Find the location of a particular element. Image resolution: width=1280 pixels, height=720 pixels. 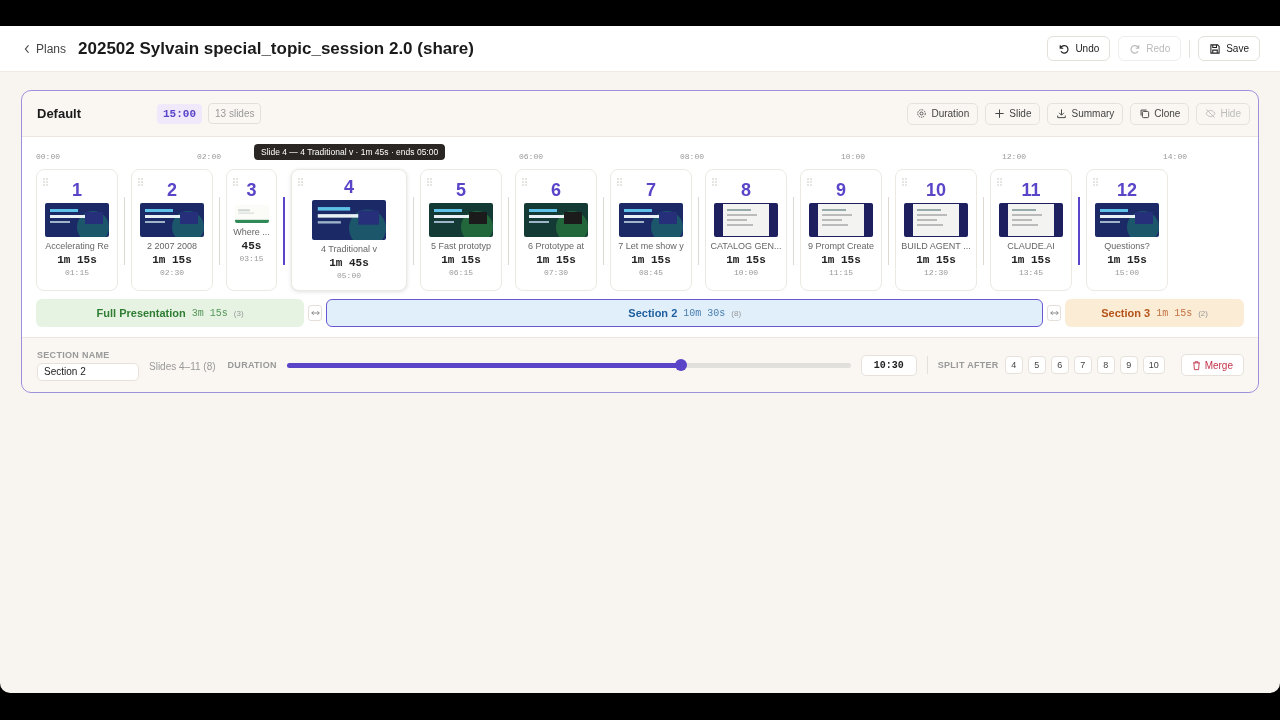

split-option-button: 4 is located at coordinates (1013, 365).